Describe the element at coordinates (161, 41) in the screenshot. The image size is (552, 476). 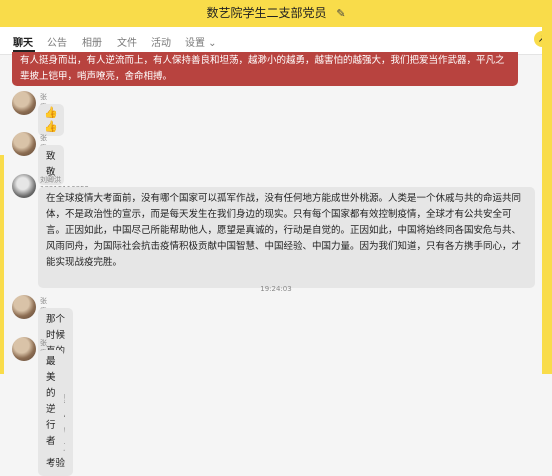
I see `tab-activity: 活动` at that location.